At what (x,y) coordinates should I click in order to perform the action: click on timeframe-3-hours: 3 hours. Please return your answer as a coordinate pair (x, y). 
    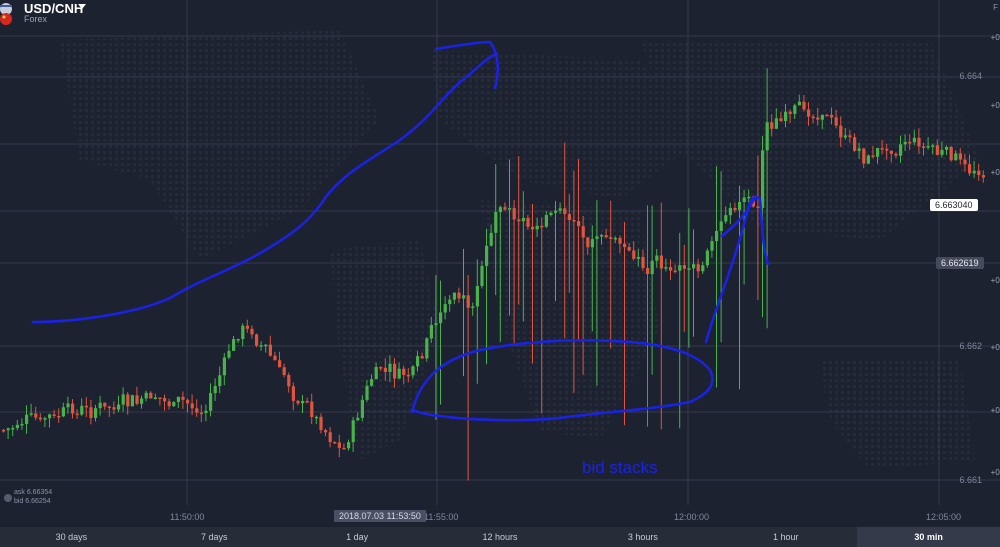
    Looking at the image, I should click on (642, 537).